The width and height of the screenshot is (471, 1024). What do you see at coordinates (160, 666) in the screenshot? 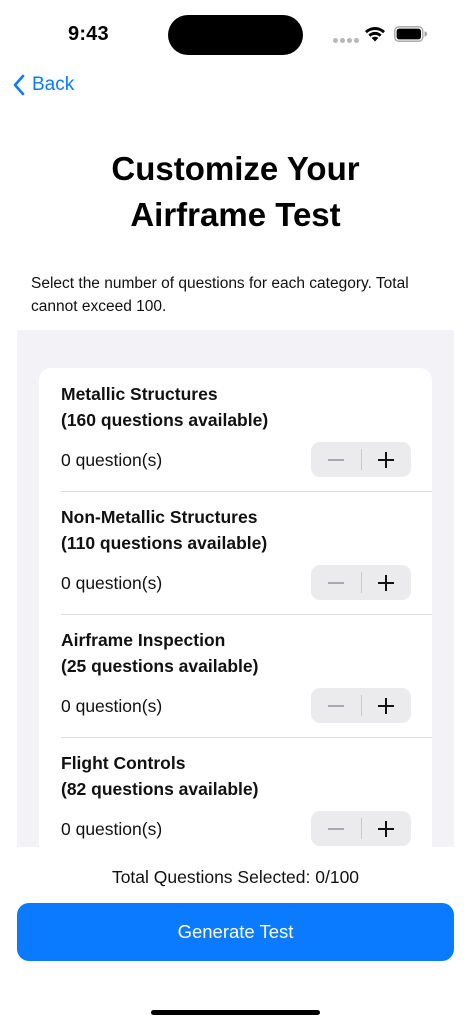
I see `category-available: (25 questions available)` at bounding box center [160, 666].